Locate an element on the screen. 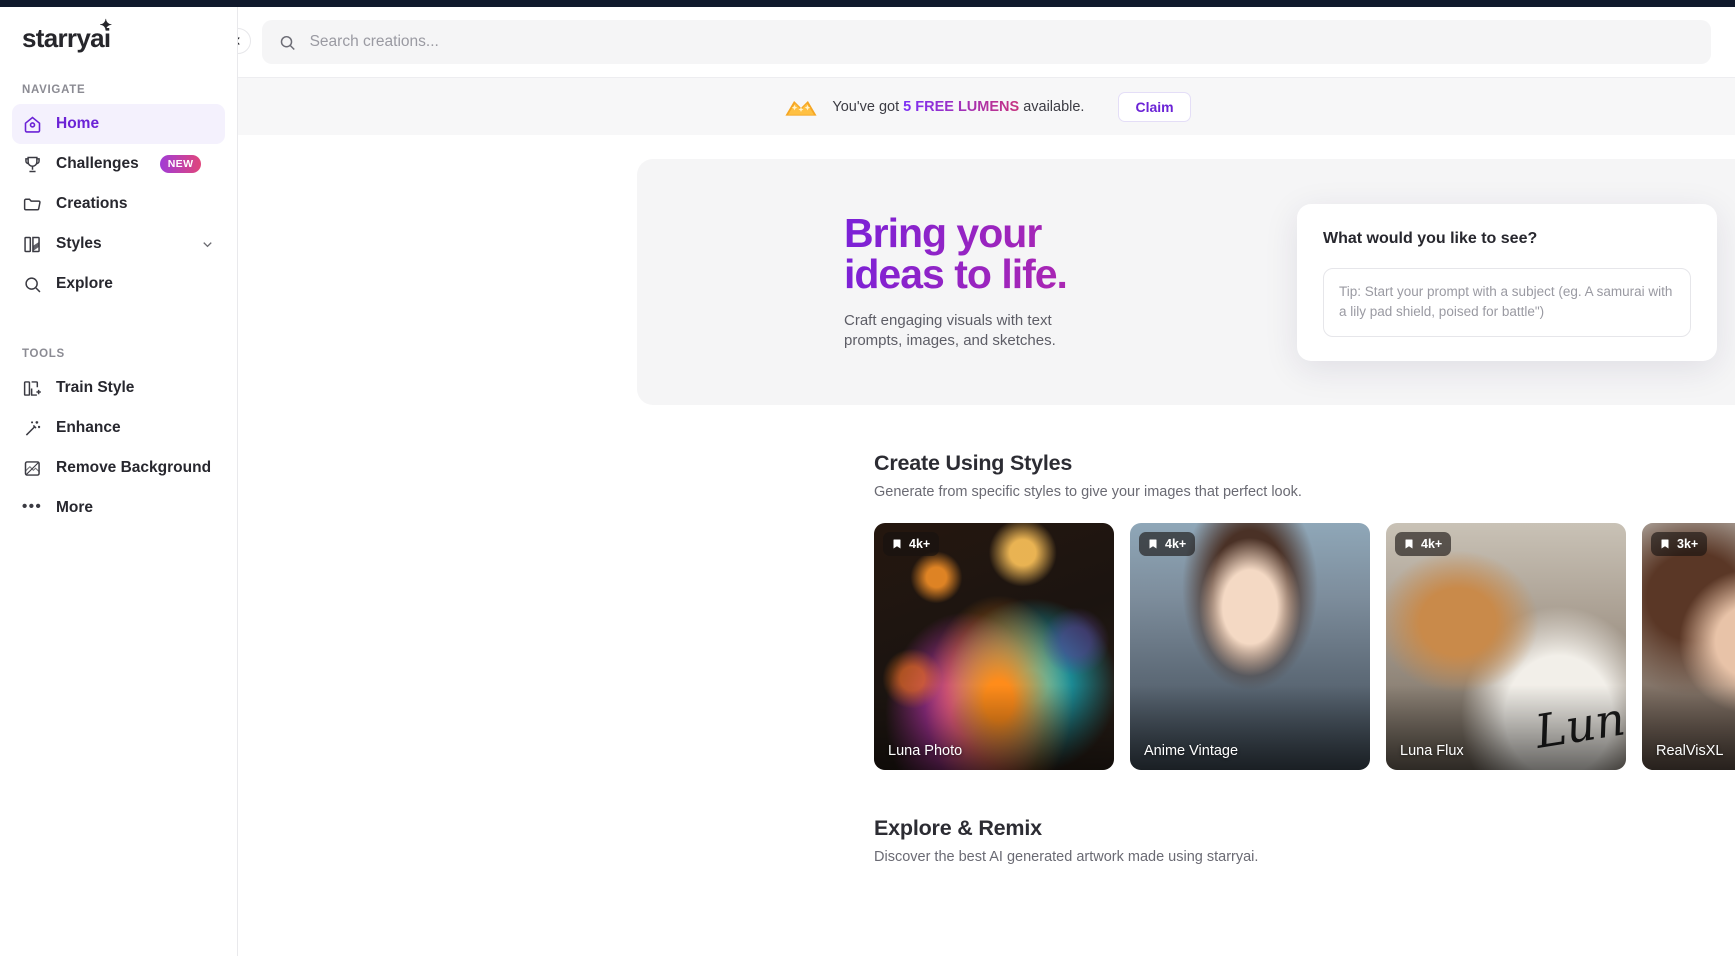 The width and height of the screenshot is (1735, 956). promo-highlight: 5 FREE LUMENS is located at coordinates (961, 106).